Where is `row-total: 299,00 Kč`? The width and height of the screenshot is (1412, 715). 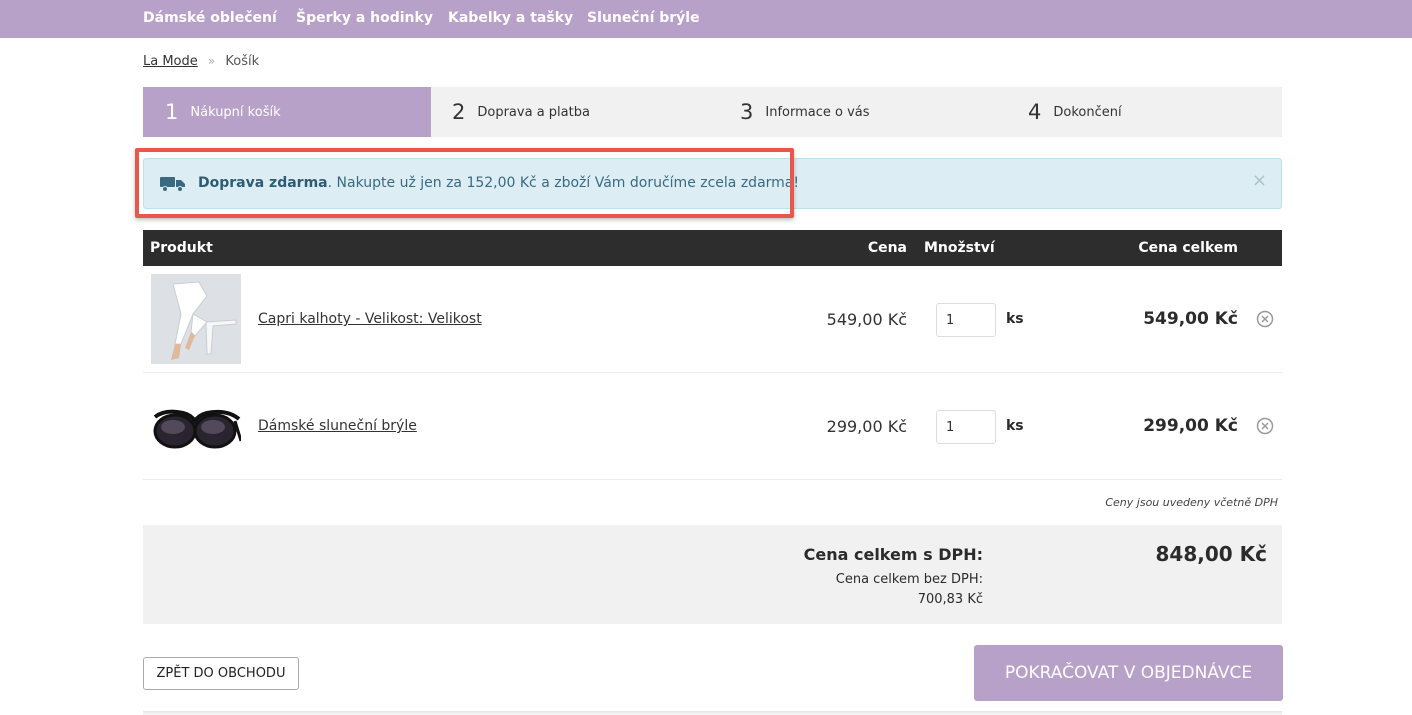
row-total: 299,00 Kč is located at coordinates (1190, 426).